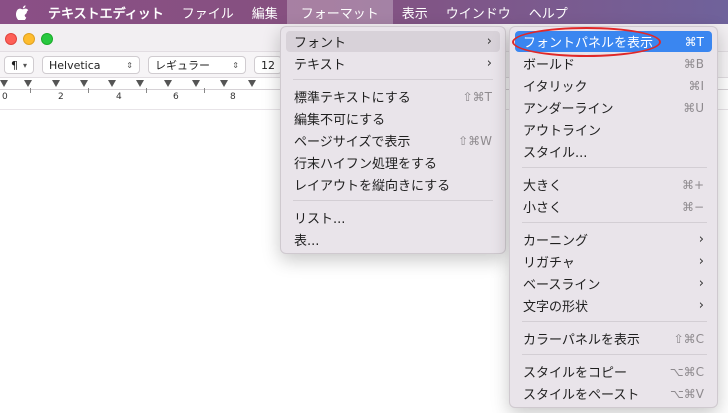 This screenshot has height=413, width=728. I want to click on apple-menu, so click(22, 12).